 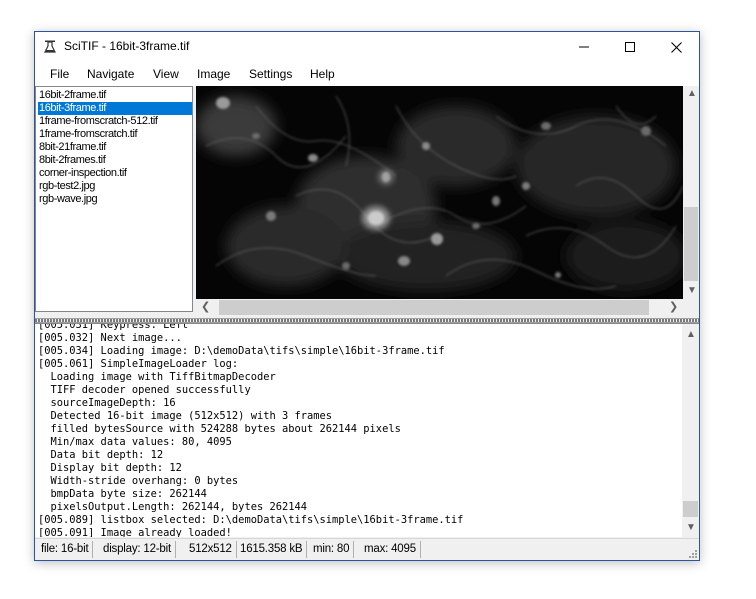 I want to click on log-line: Width-stride overhang: 0 bytes, so click(x=138, y=481).